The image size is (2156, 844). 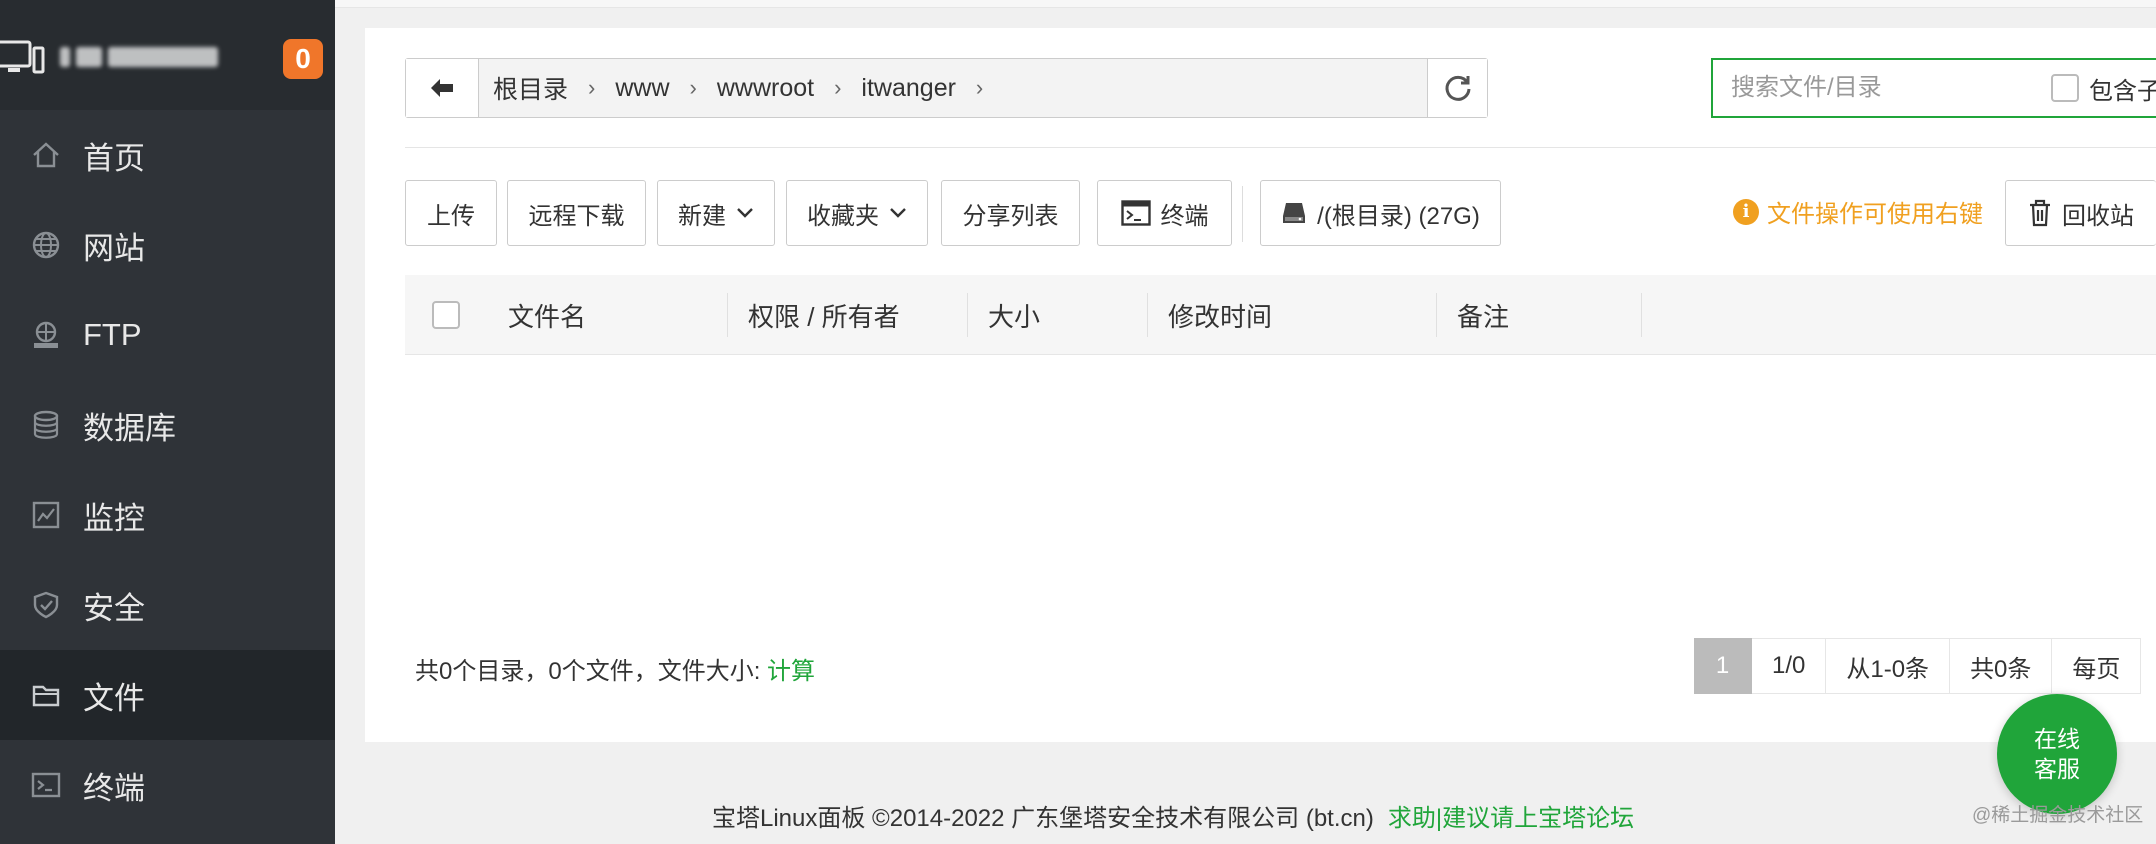 What do you see at coordinates (46, 335) in the screenshot?
I see `ftp-icon` at bounding box center [46, 335].